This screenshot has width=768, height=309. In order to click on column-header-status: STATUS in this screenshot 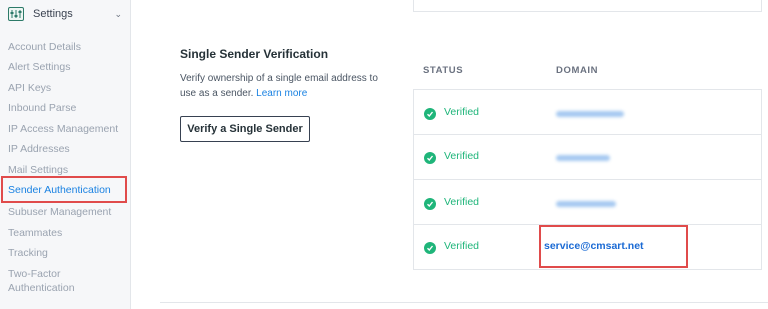, I will do `click(443, 70)`.